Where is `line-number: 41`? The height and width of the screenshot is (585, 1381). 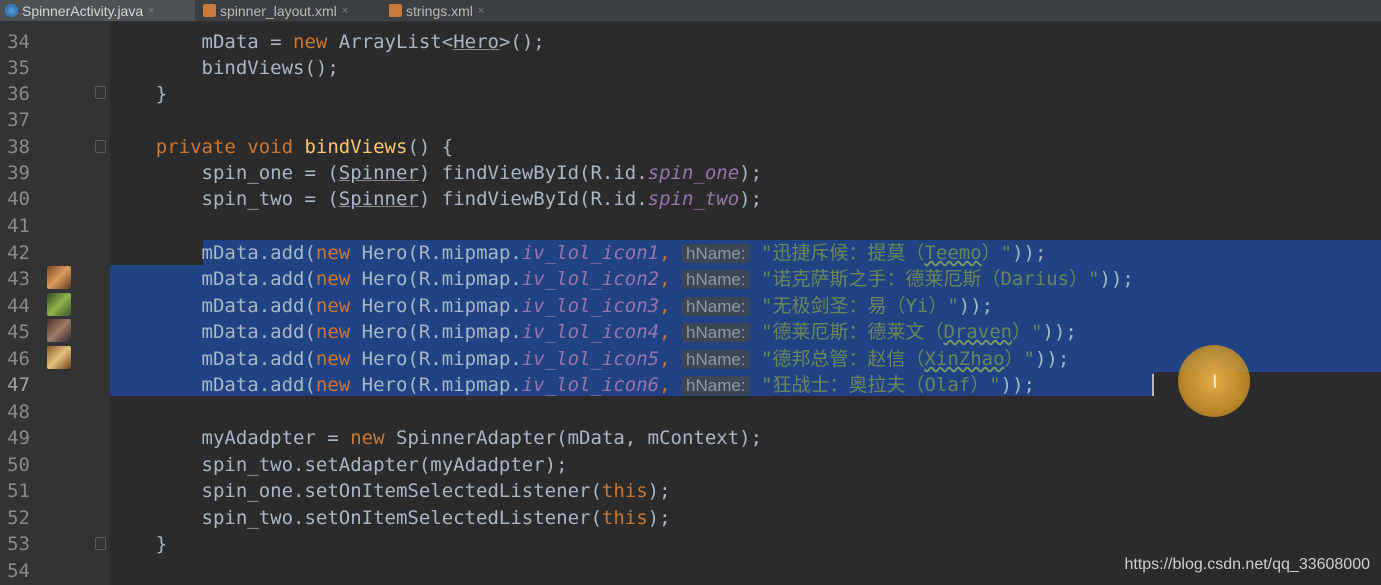 line-number: 41 is located at coordinates (18, 226).